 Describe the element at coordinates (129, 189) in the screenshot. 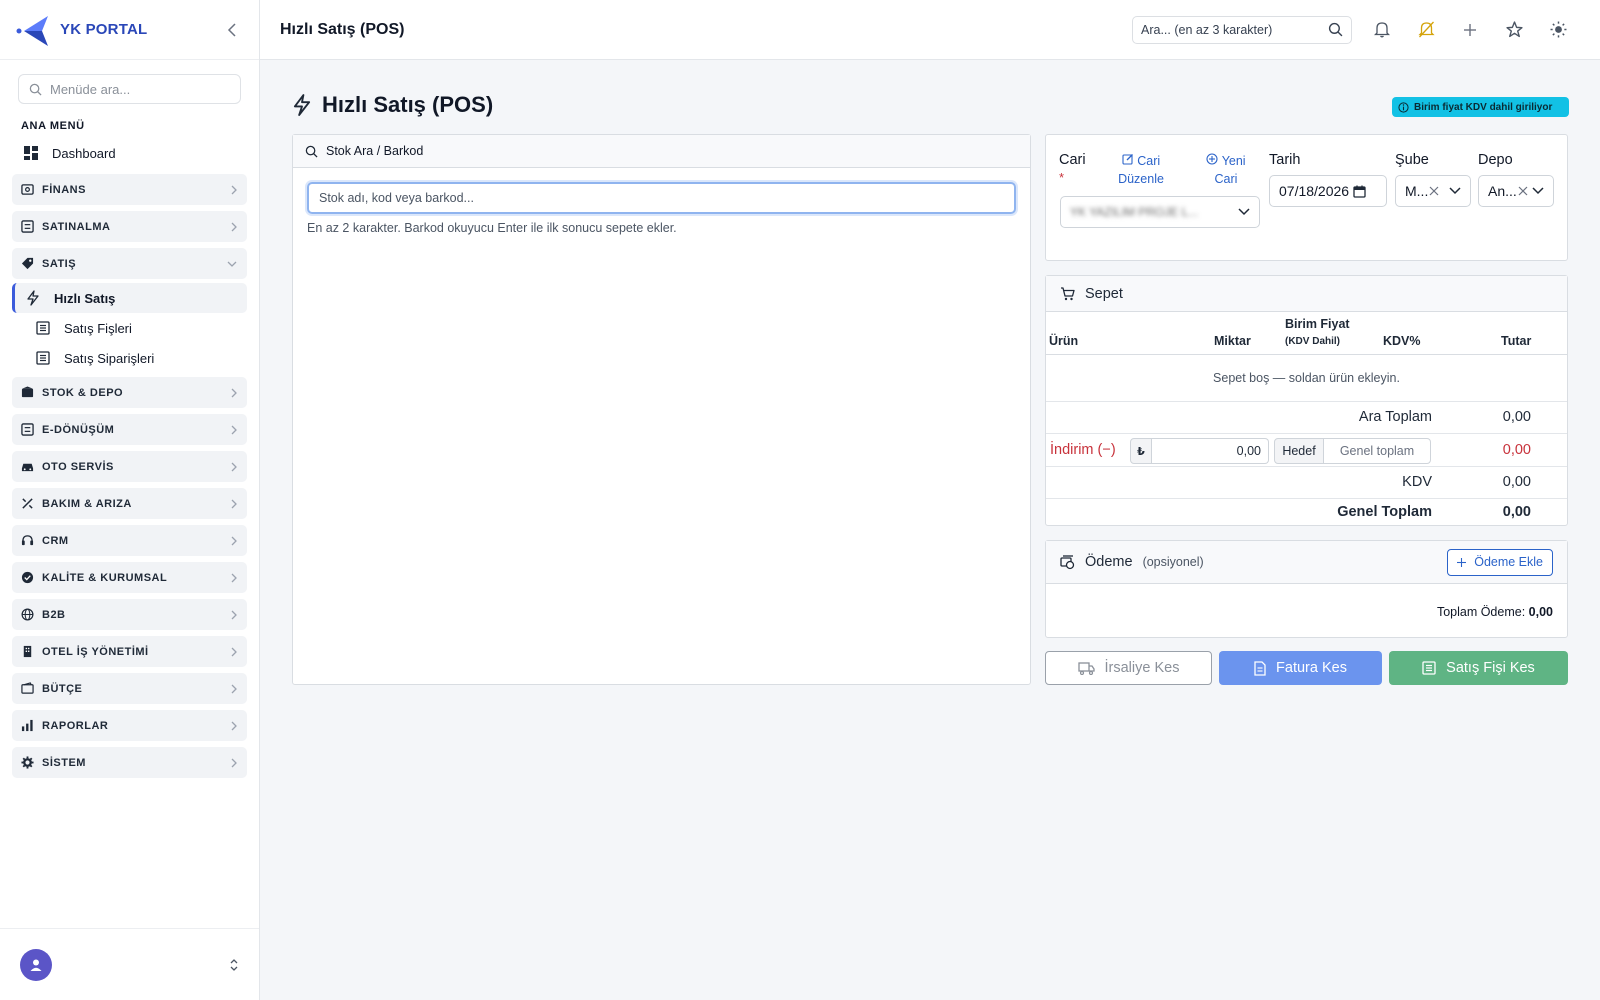

I see `sidebar-group-finans: FİNANS` at that location.